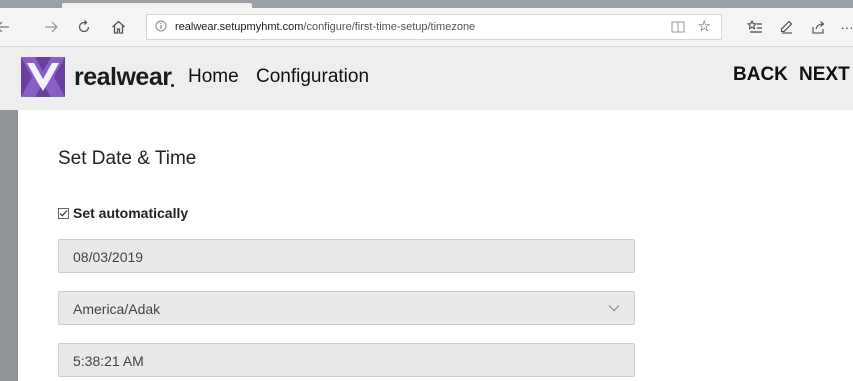 This screenshot has height=381, width=853. What do you see at coordinates (678, 27) in the screenshot?
I see `reading-view-icon` at bounding box center [678, 27].